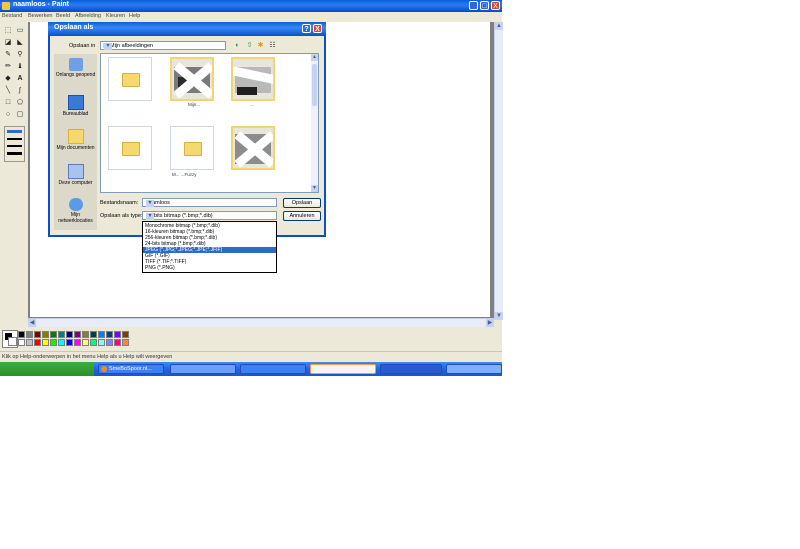 This screenshot has height=549, width=800. Describe the element at coordinates (12, 16) in the screenshot. I see `menu-file: Bestand` at that location.